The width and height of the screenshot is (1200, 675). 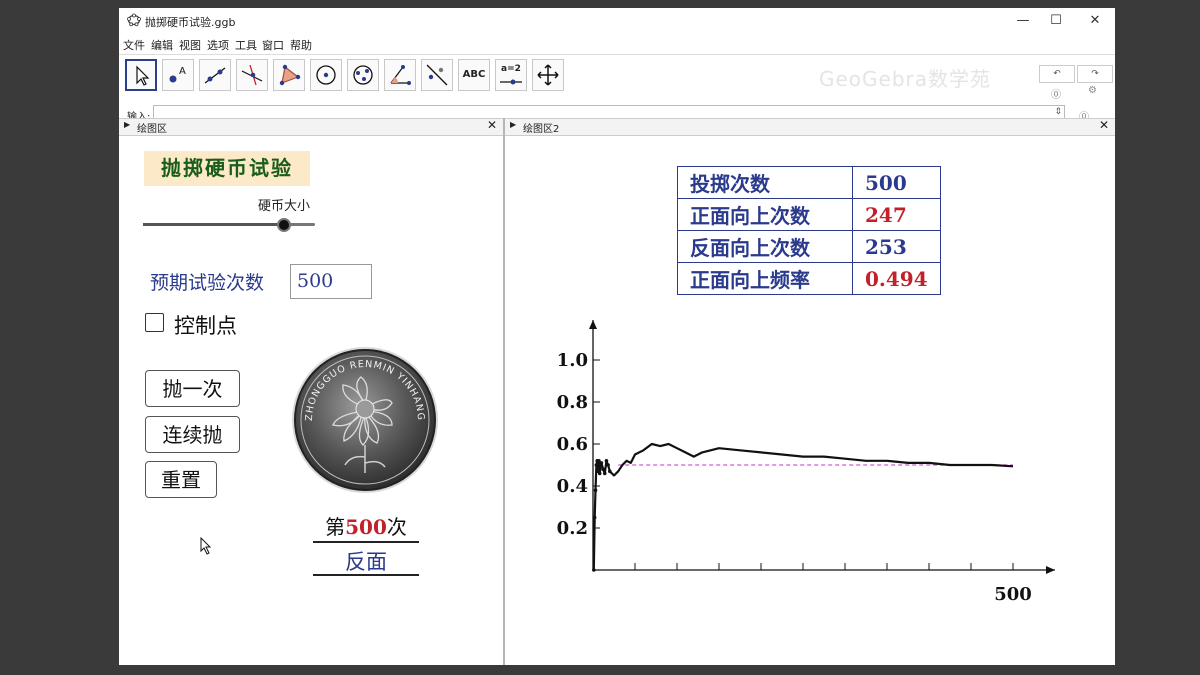 What do you see at coordinates (572, 360) in the screenshot?
I see `y-tick-label: 1.0` at bounding box center [572, 360].